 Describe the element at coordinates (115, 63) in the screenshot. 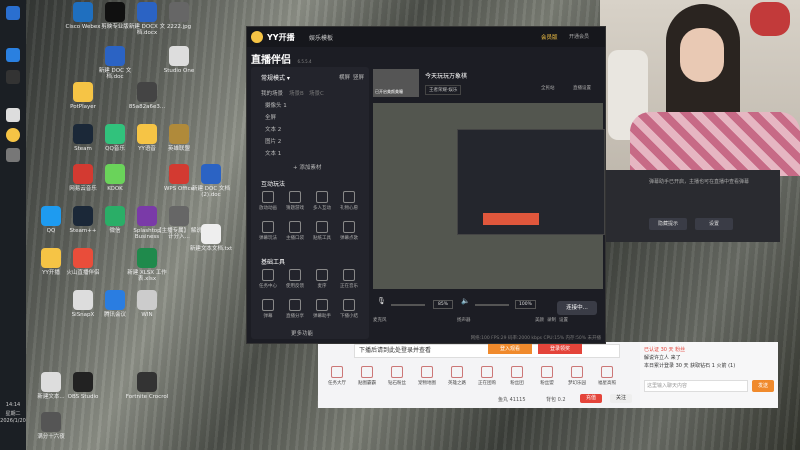

I see `desktop-icon: 新建 DOC 文档.doc` at that location.